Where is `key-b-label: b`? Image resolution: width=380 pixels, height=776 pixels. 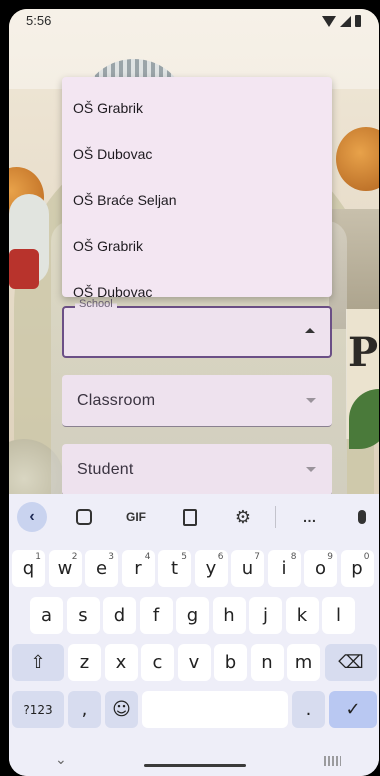
key-b-label: b is located at coordinates (230, 662).